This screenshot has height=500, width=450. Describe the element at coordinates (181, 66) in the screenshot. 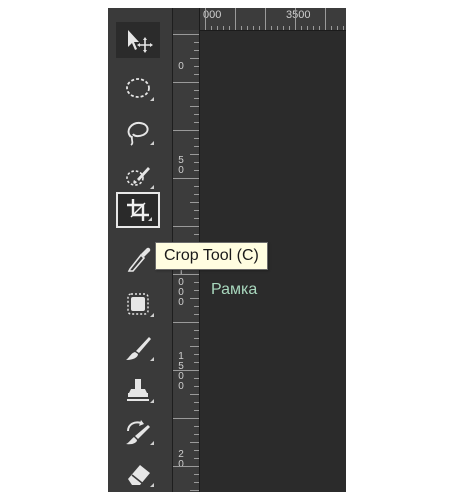

I see `ruler-label: 0` at that location.